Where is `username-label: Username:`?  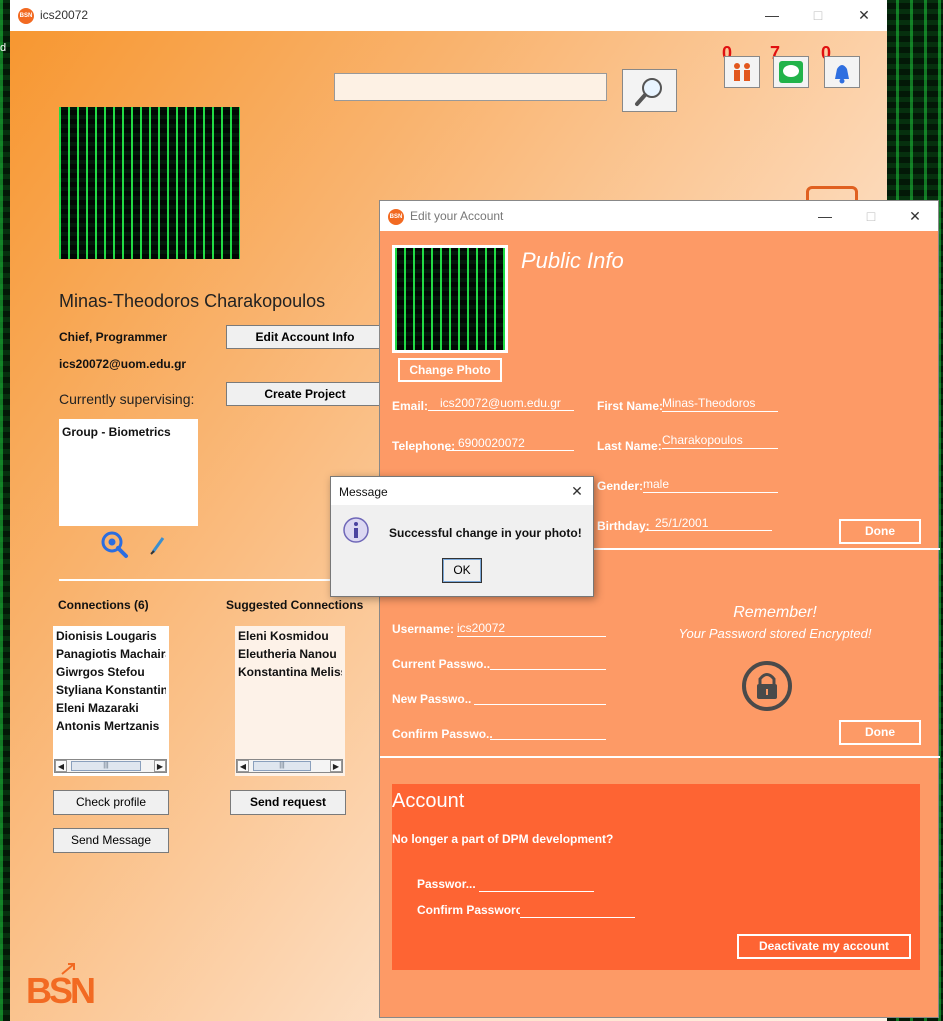
username-label: Username: is located at coordinates (423, 629).